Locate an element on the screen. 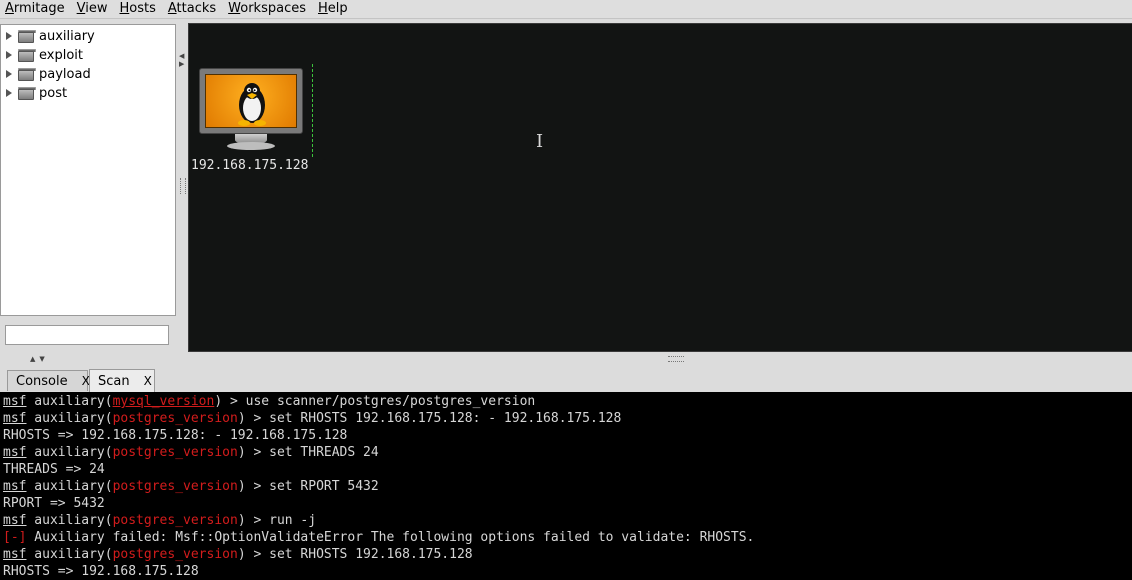 This screenshot has height=580, width=1132. tree-item-auxiliary: auxiliary is located at coordinates (48, 36).